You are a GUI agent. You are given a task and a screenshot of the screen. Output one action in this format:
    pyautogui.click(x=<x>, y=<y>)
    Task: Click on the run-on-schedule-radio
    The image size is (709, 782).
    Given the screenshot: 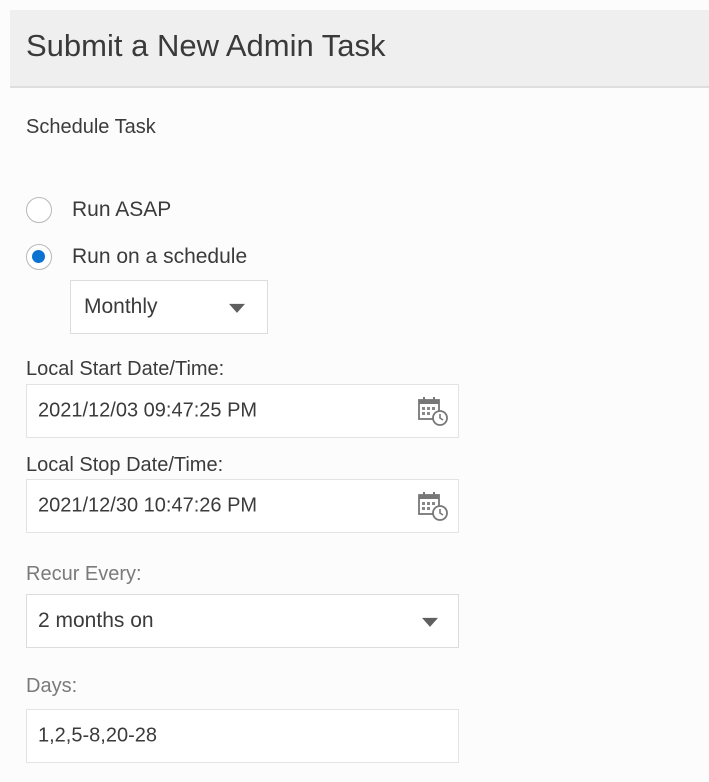 What is the action you would take?
    pyautogui.click(x=39, y=257)
    